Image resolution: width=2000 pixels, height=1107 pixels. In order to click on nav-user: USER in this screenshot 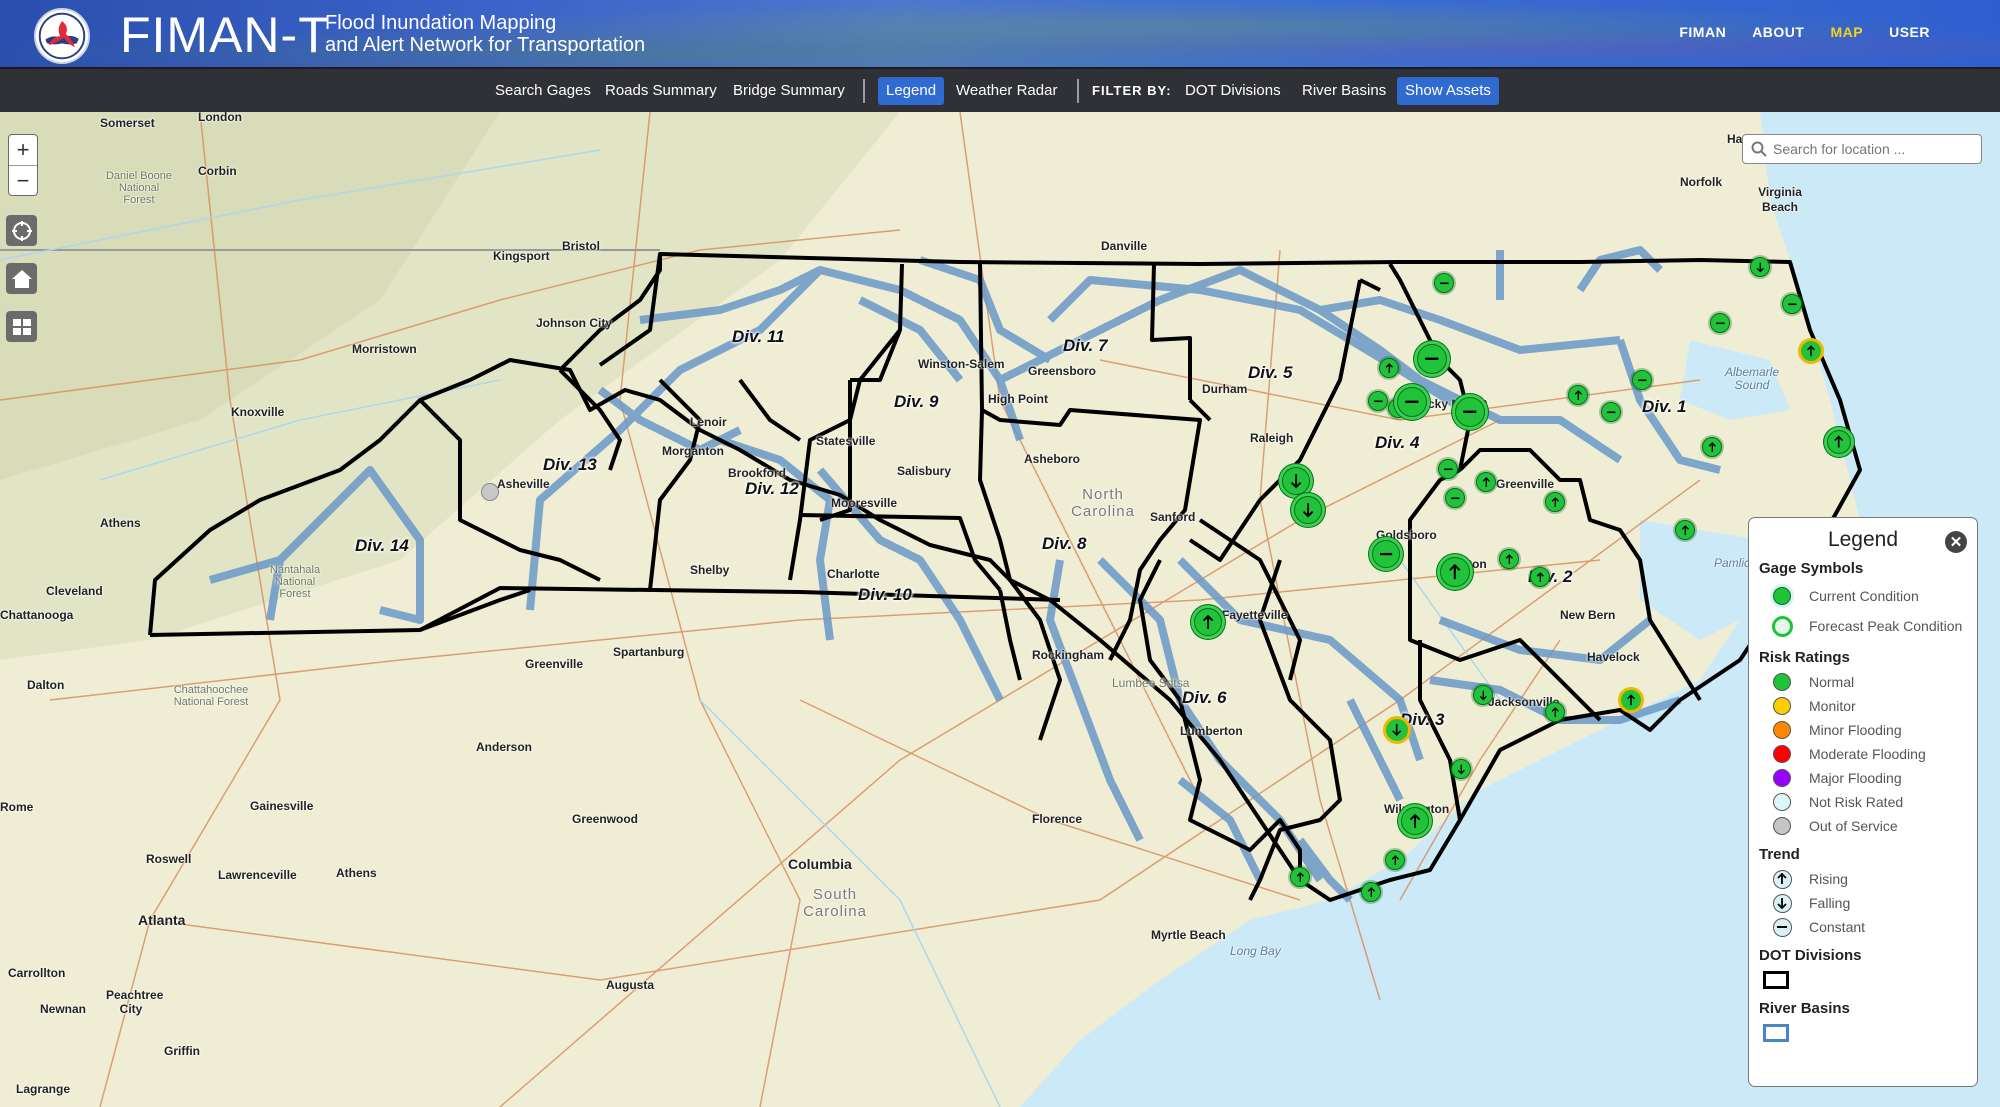, I will do `click(1909, 32)`.